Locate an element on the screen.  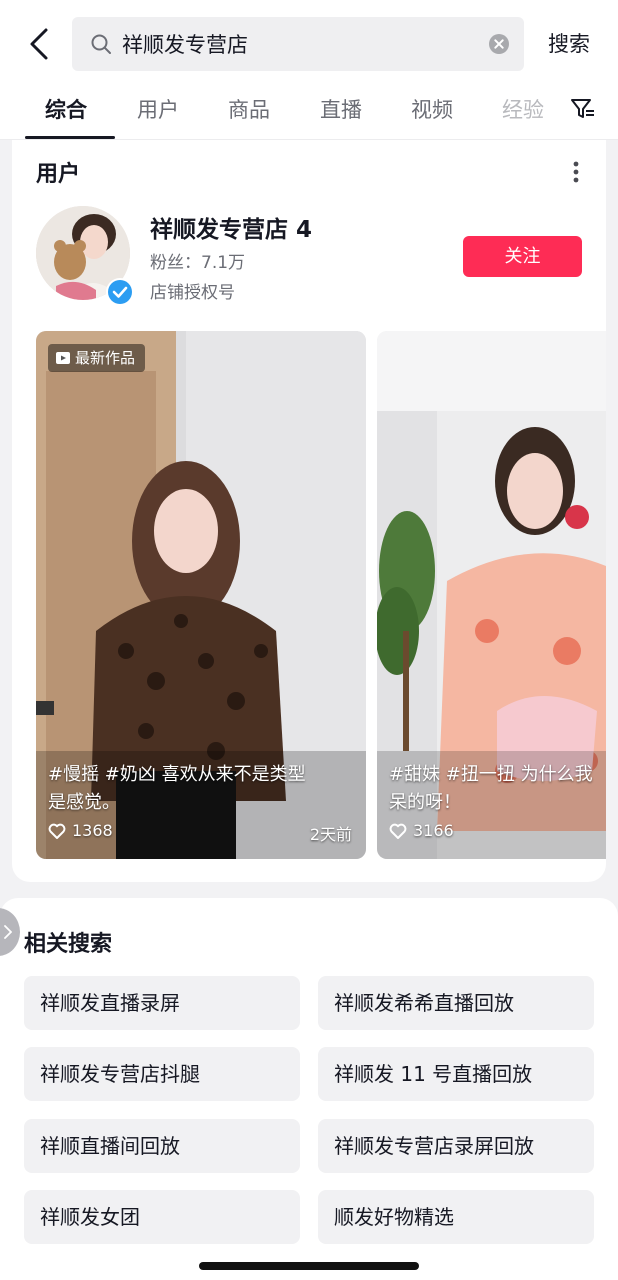
search-box is located at coordinates (298, 44).